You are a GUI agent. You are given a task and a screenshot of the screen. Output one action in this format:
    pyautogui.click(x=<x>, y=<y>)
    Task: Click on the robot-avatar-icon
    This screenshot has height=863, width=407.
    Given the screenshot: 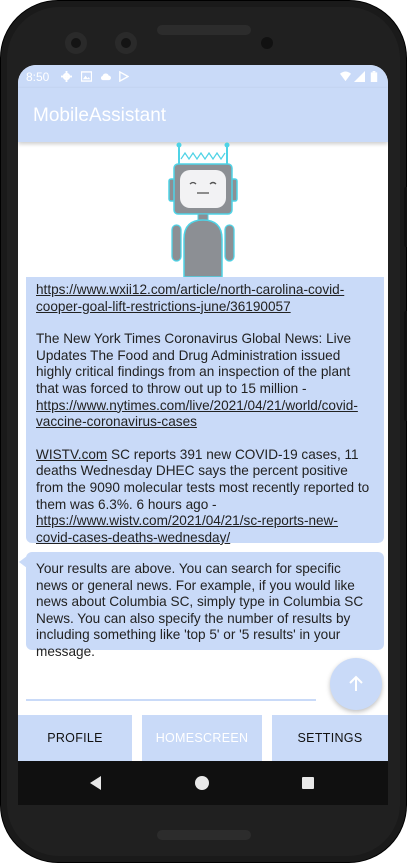 What is the action you would take?
    pyautogui.click(x=203, y=209)
    